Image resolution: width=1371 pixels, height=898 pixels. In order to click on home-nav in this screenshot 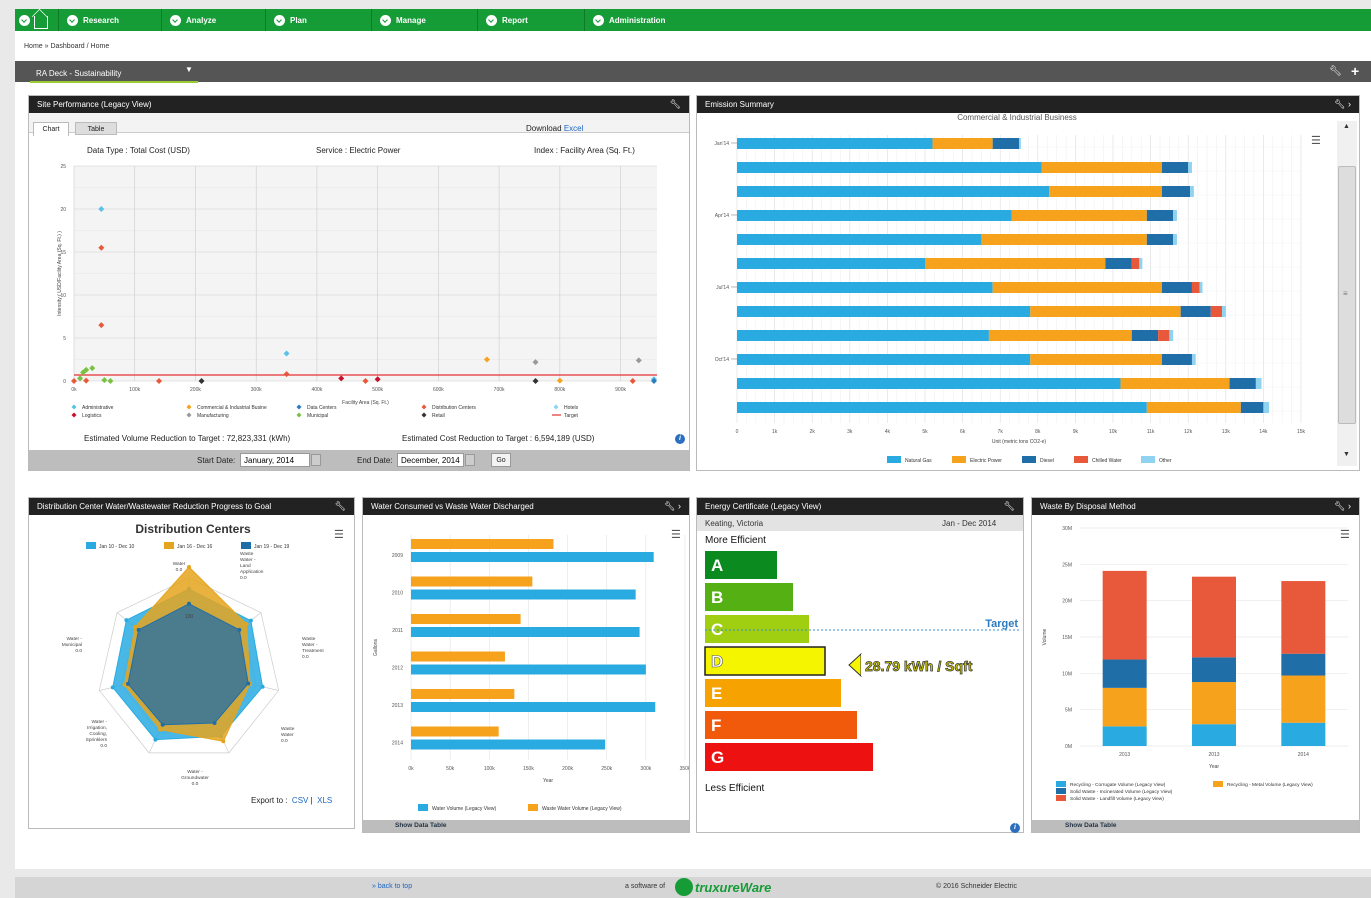, I will do `click(37, 20)`.